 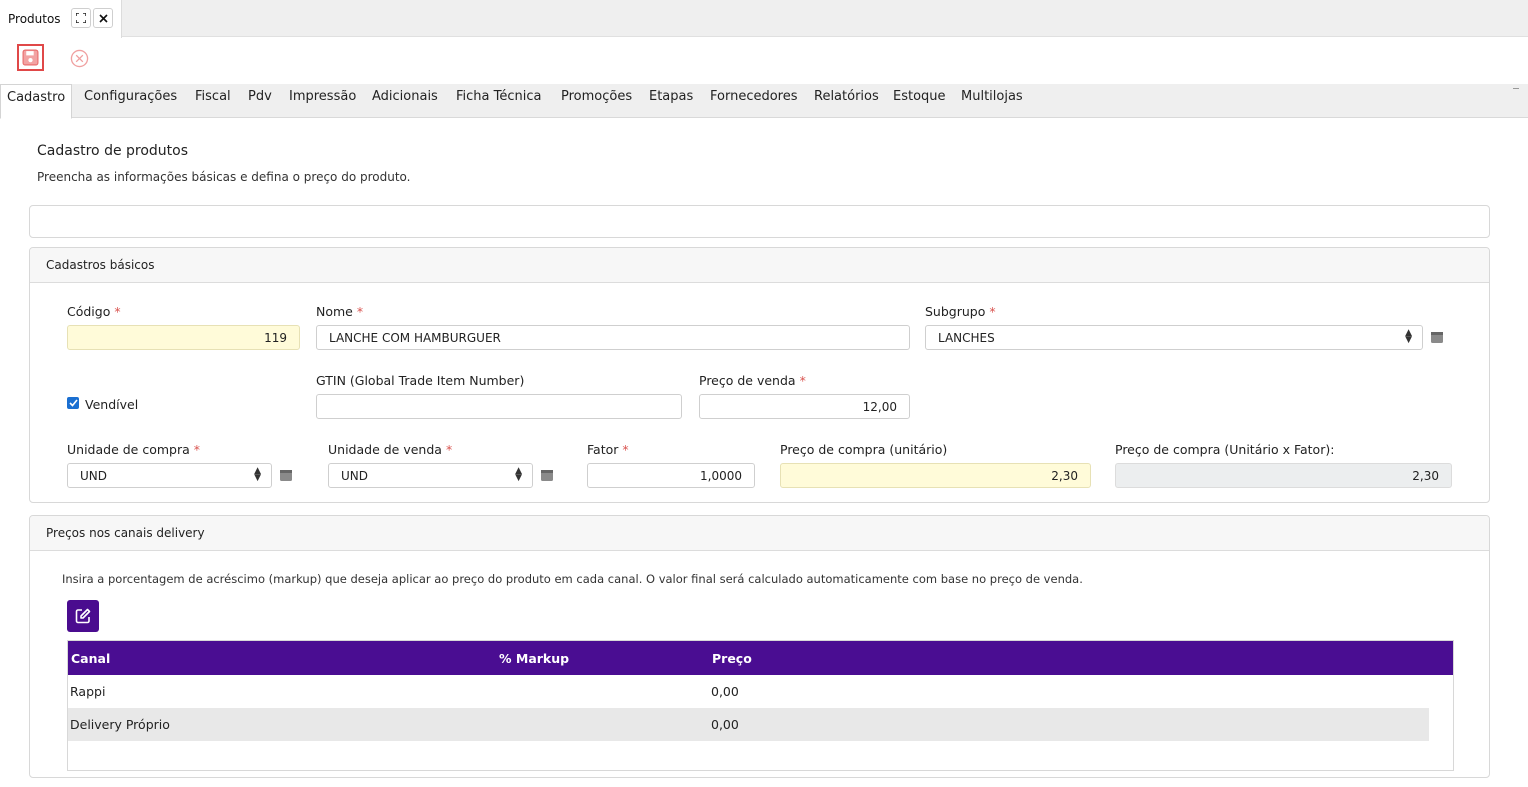 I want to click on circle-x-icon, so click(x=79, y=58).